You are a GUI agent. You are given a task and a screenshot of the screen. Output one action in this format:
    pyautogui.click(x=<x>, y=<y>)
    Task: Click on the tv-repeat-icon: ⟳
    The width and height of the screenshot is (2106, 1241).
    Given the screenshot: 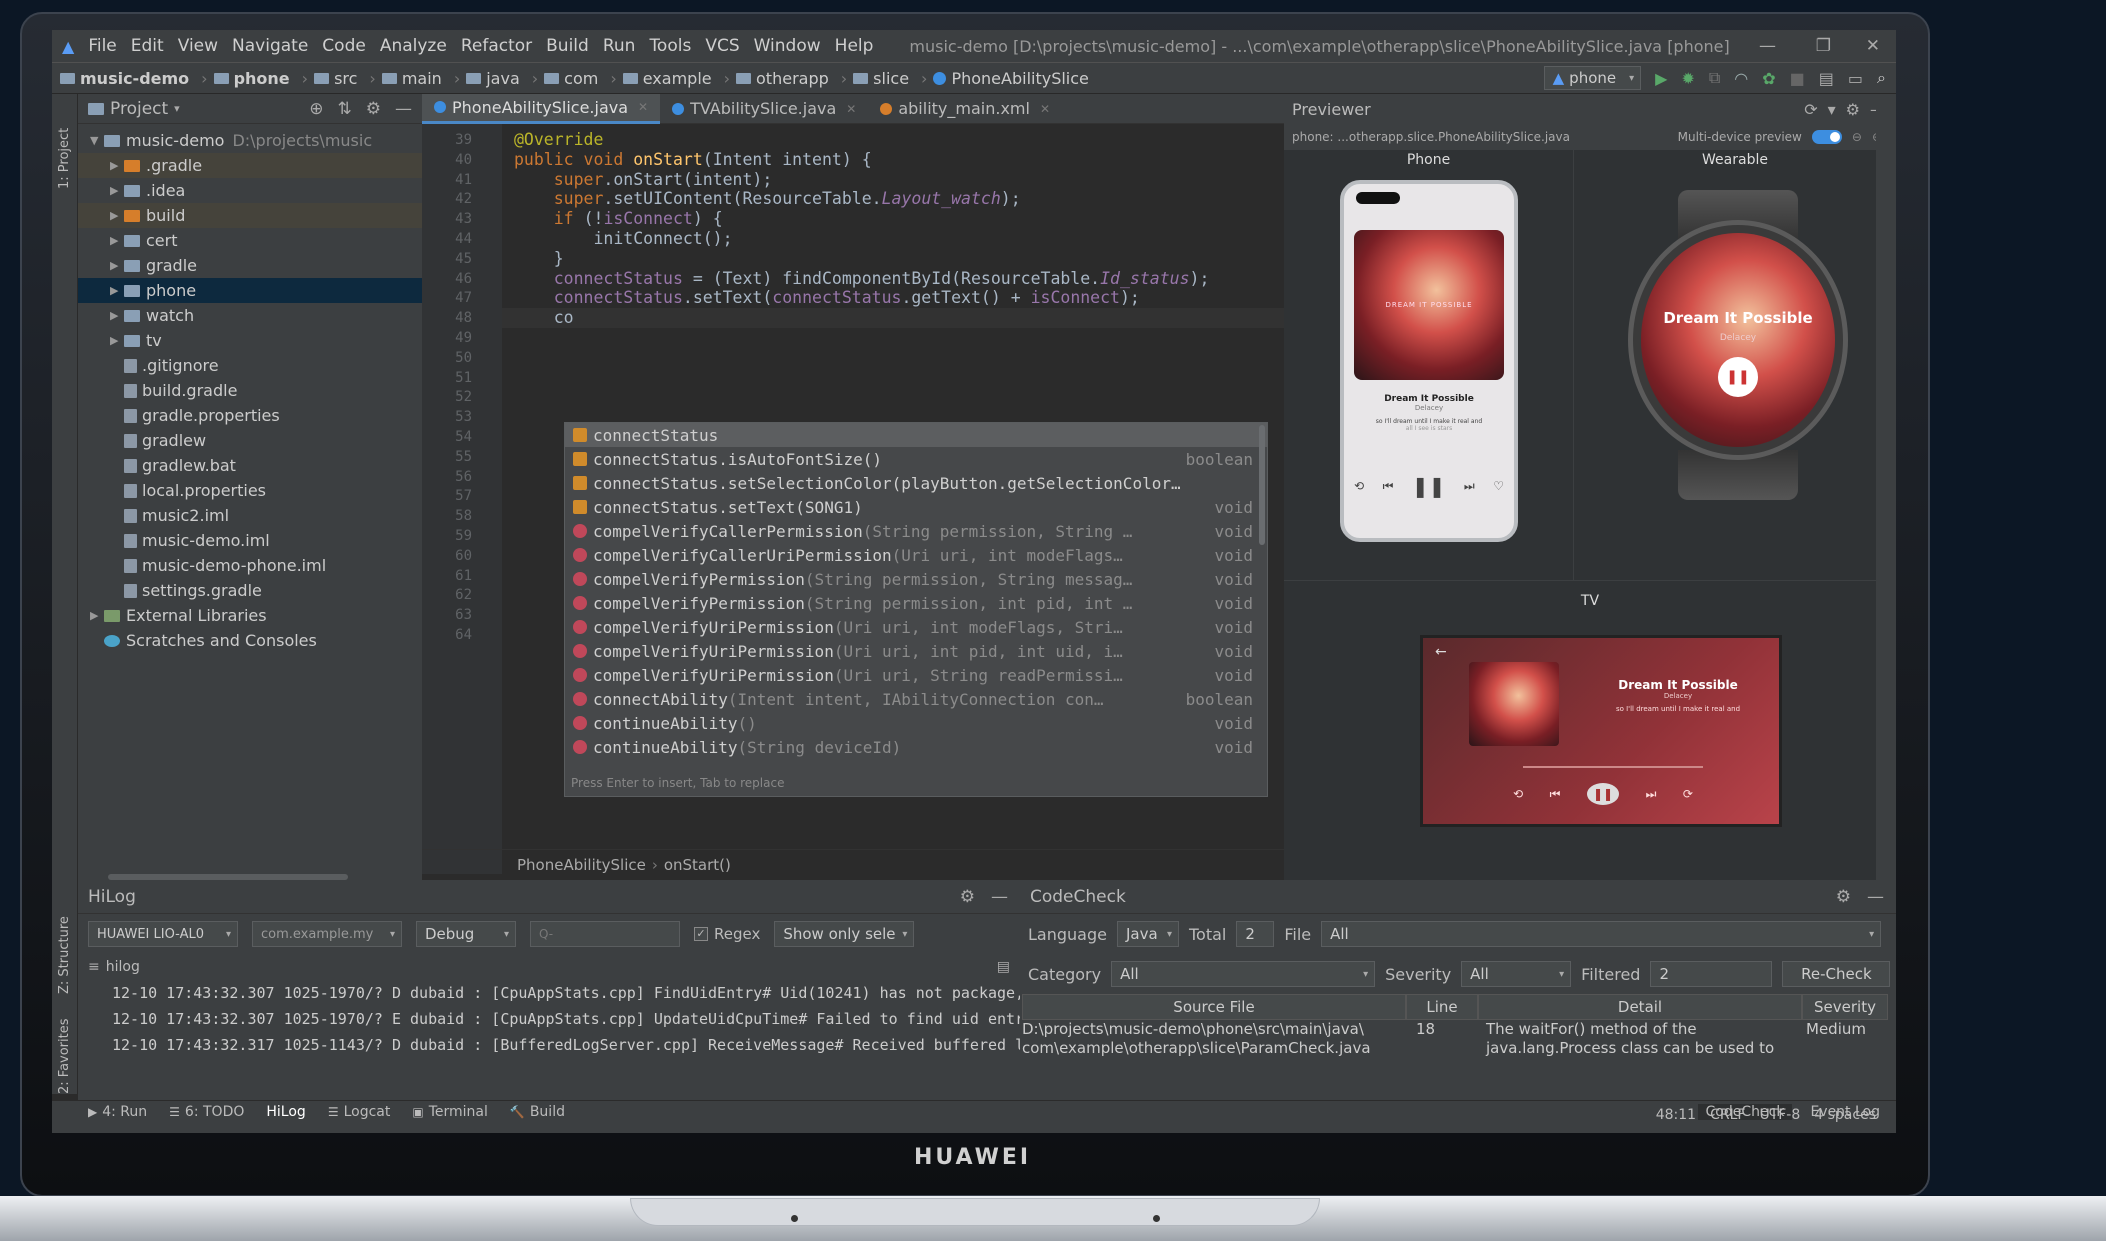 What is the action you would take?
    pyautogui.click(x=1688, y=794)
    